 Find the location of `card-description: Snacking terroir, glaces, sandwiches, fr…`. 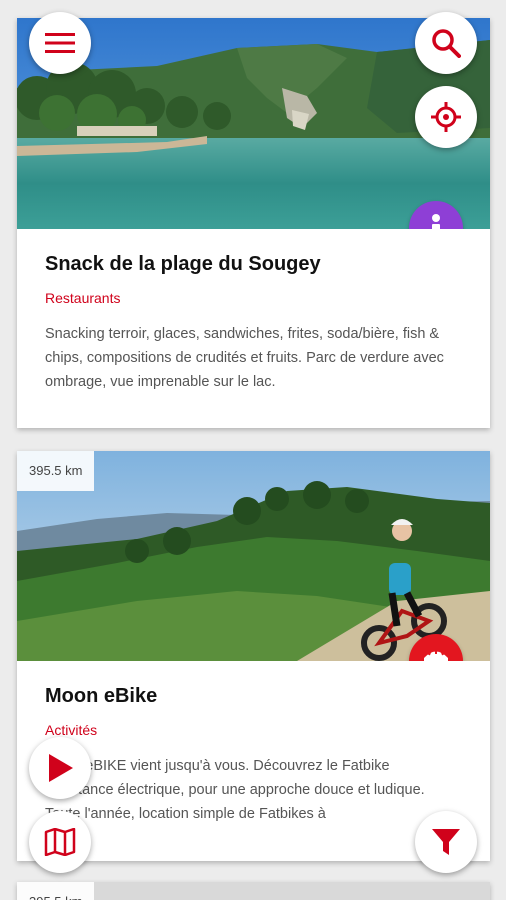

card-description: Snacking terroir, glaces, sandwiches, fr… is located at coordinates (244, 358).